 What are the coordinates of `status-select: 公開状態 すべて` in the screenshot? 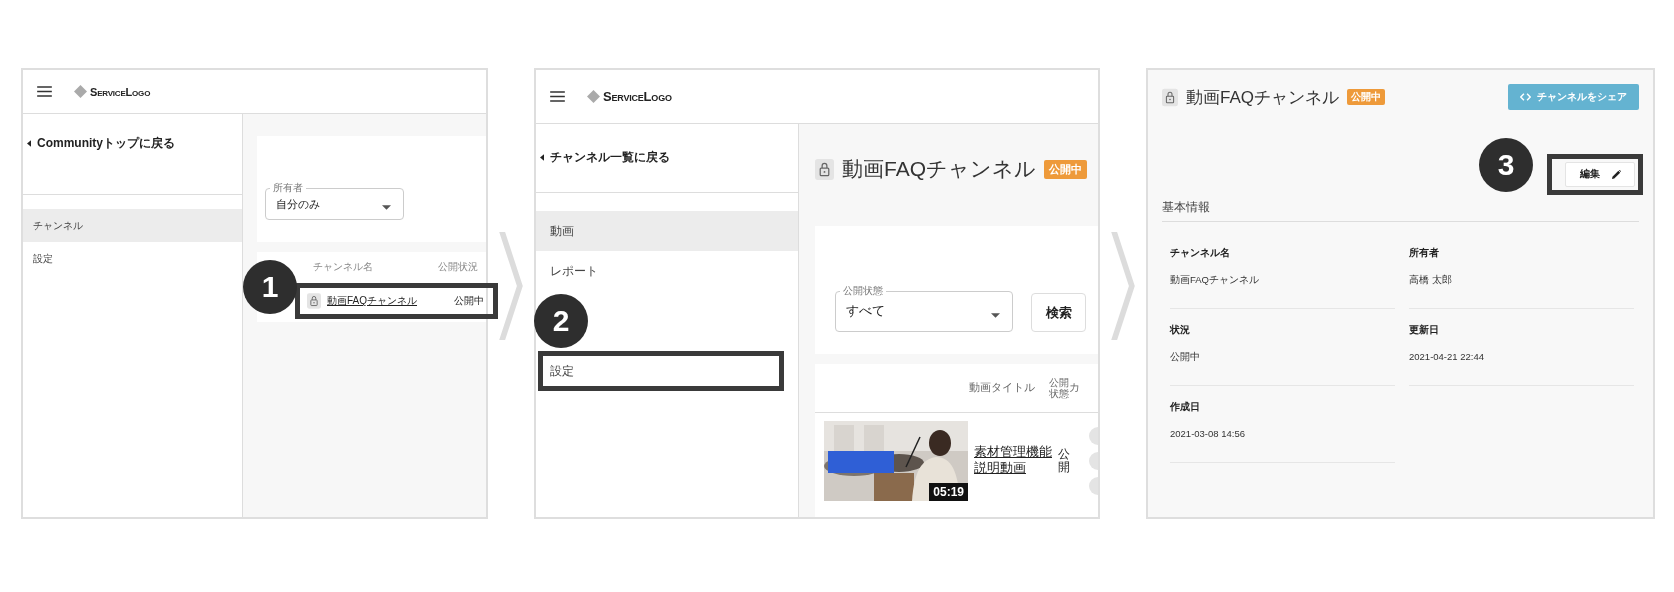 It's located at (924, 309).